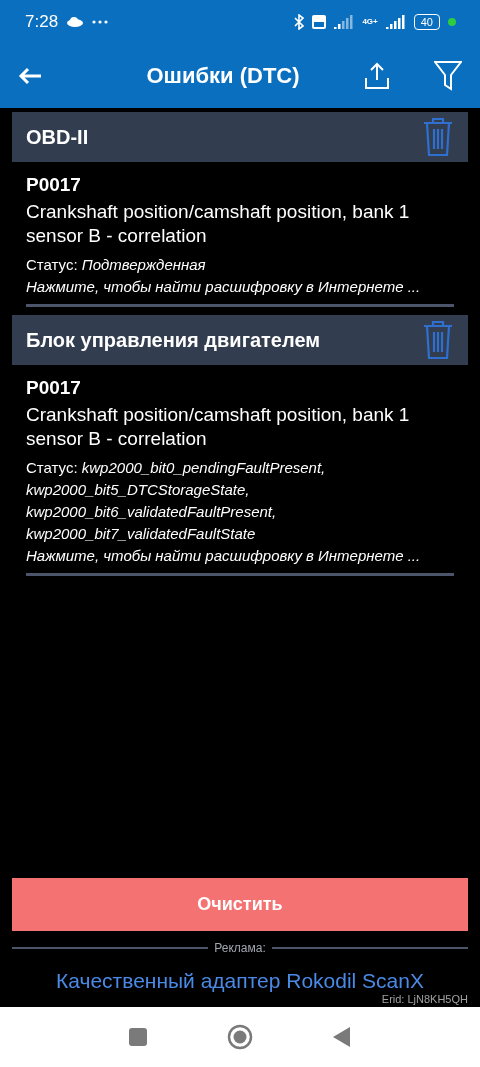 This screenshot has height=1067, width=480. I want to click on section-title: Блок управления двигателем, so click(174, 340).